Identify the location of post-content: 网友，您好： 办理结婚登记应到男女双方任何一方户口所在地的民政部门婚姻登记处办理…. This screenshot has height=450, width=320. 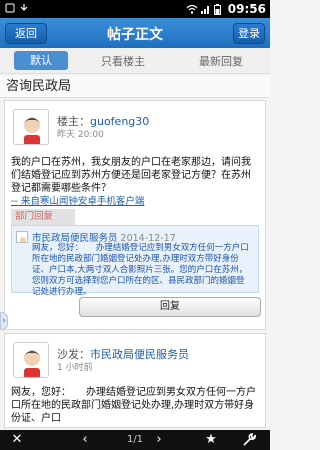
(133, 405).